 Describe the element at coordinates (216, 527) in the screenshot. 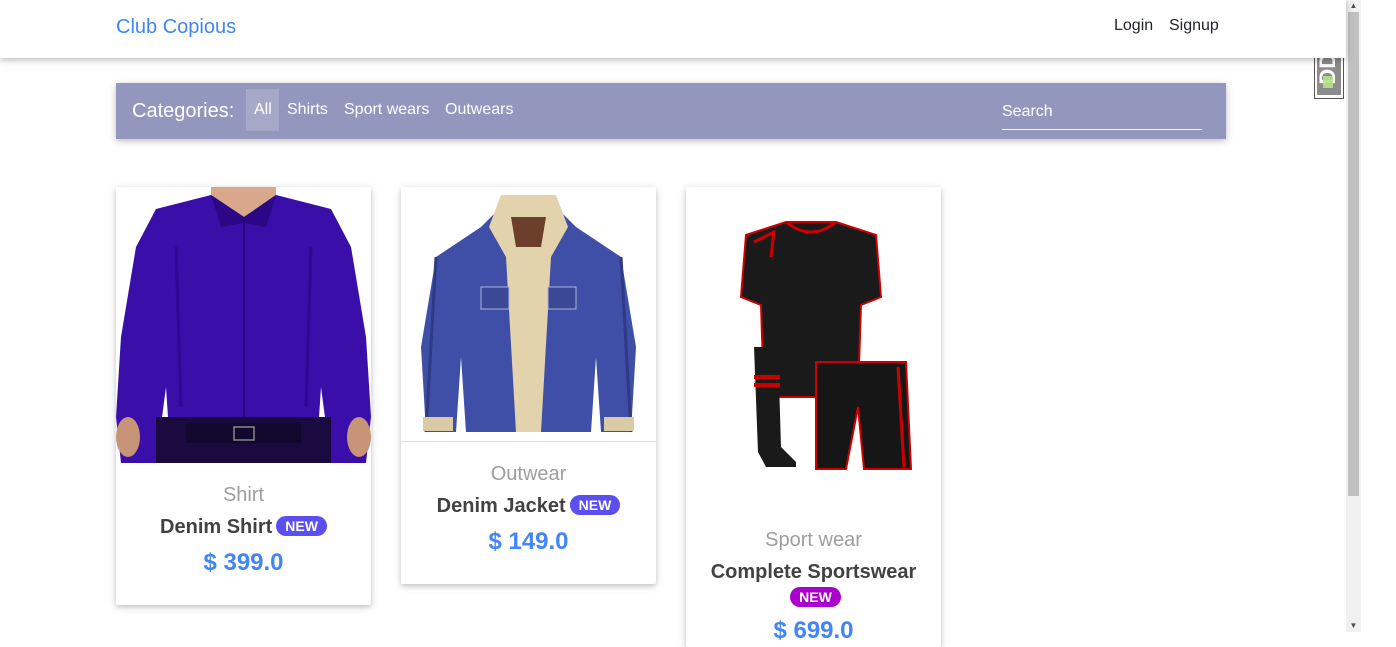

I see `product-name: Denim Shirt` at that location.